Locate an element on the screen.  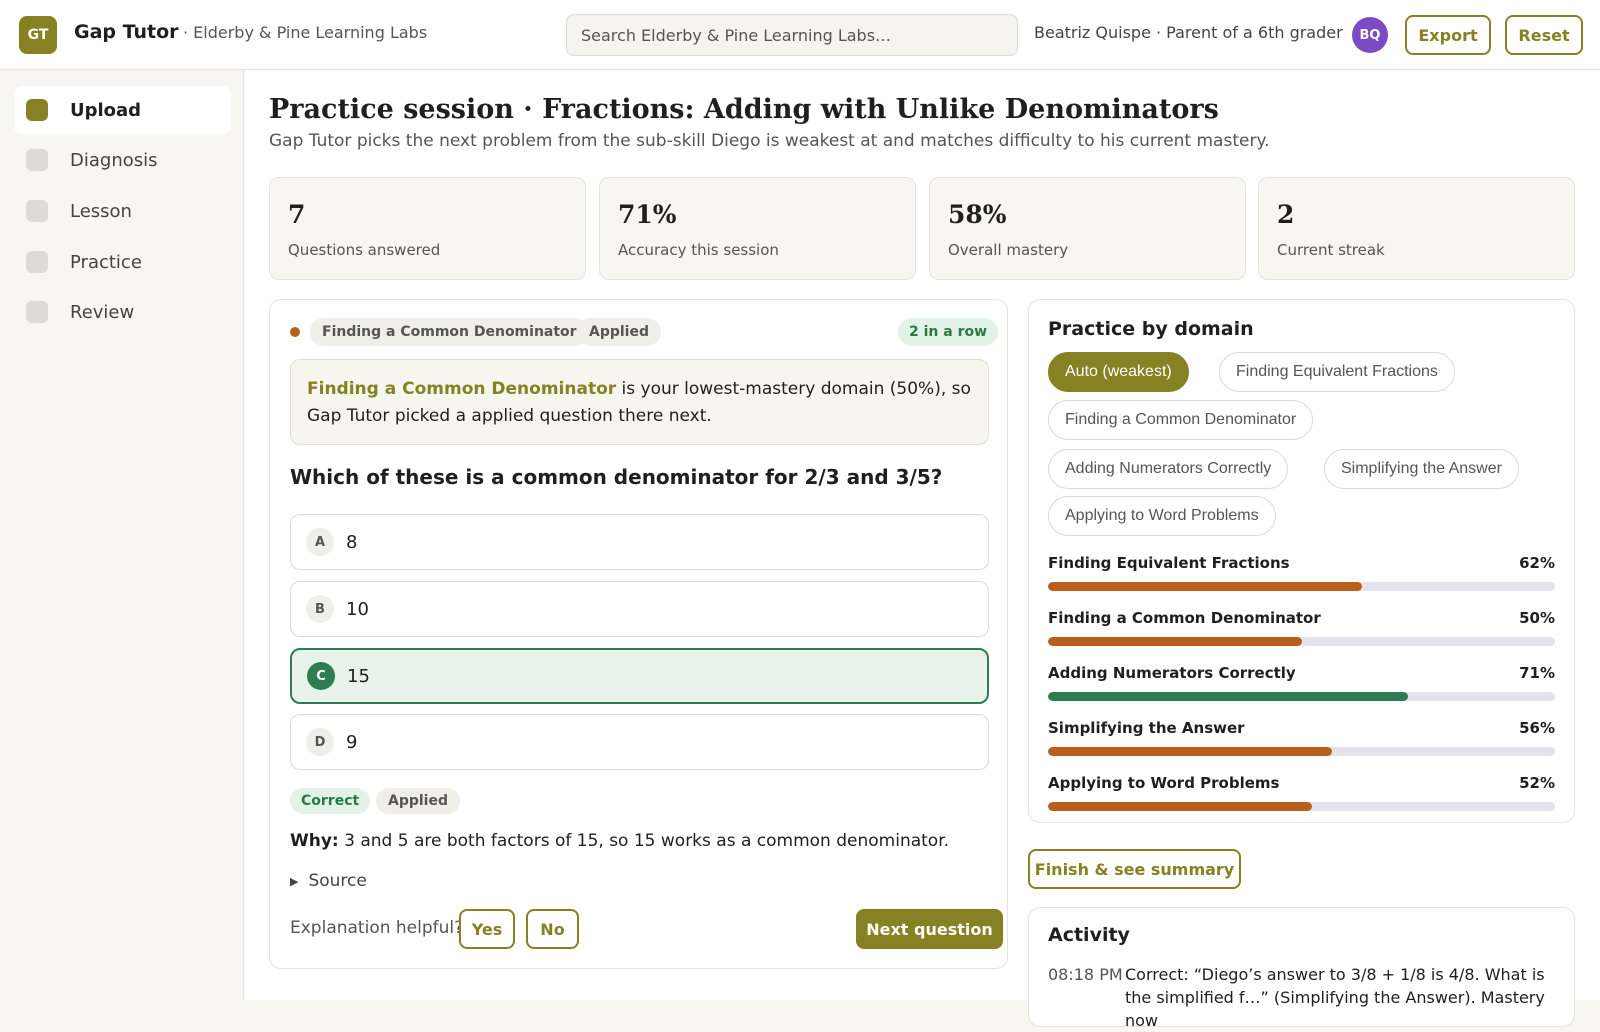
option-text: 15 is located at coordinates (358, 676).